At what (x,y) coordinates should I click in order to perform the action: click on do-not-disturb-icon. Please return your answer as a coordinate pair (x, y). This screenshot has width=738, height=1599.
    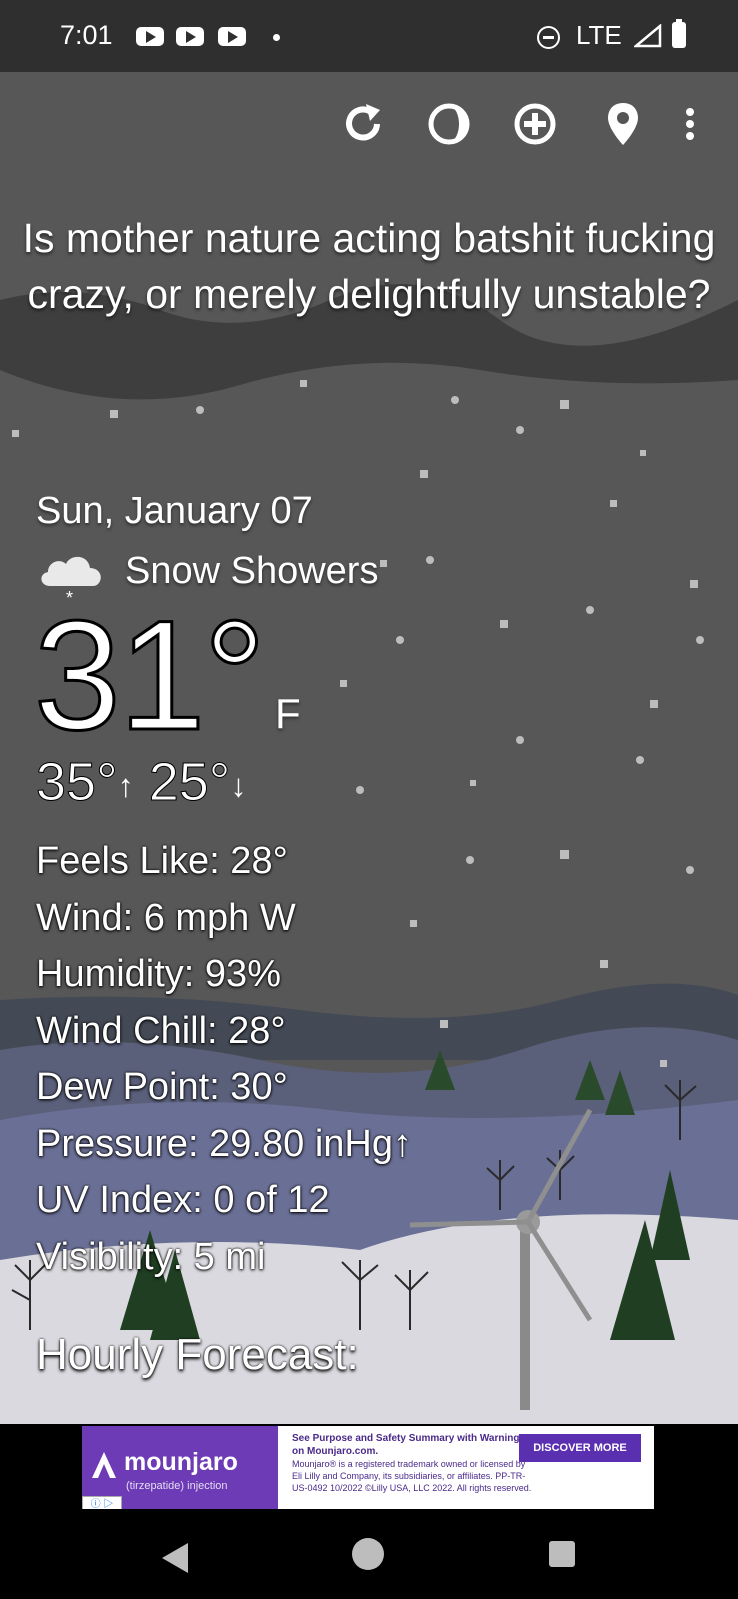
    Looking at the image, I should click on (548, 37).